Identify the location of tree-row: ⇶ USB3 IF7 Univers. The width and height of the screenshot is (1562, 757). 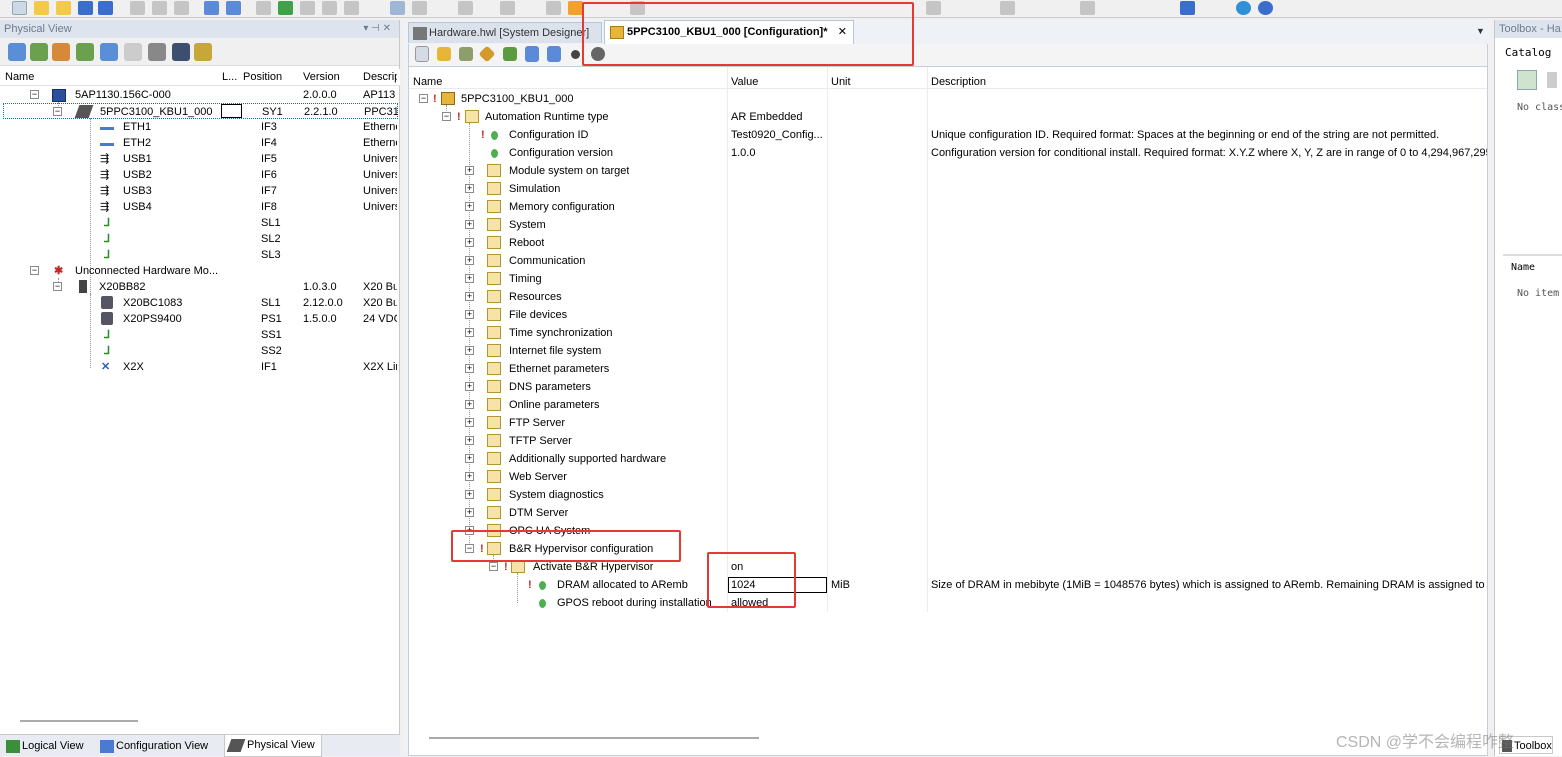
(199, 191).